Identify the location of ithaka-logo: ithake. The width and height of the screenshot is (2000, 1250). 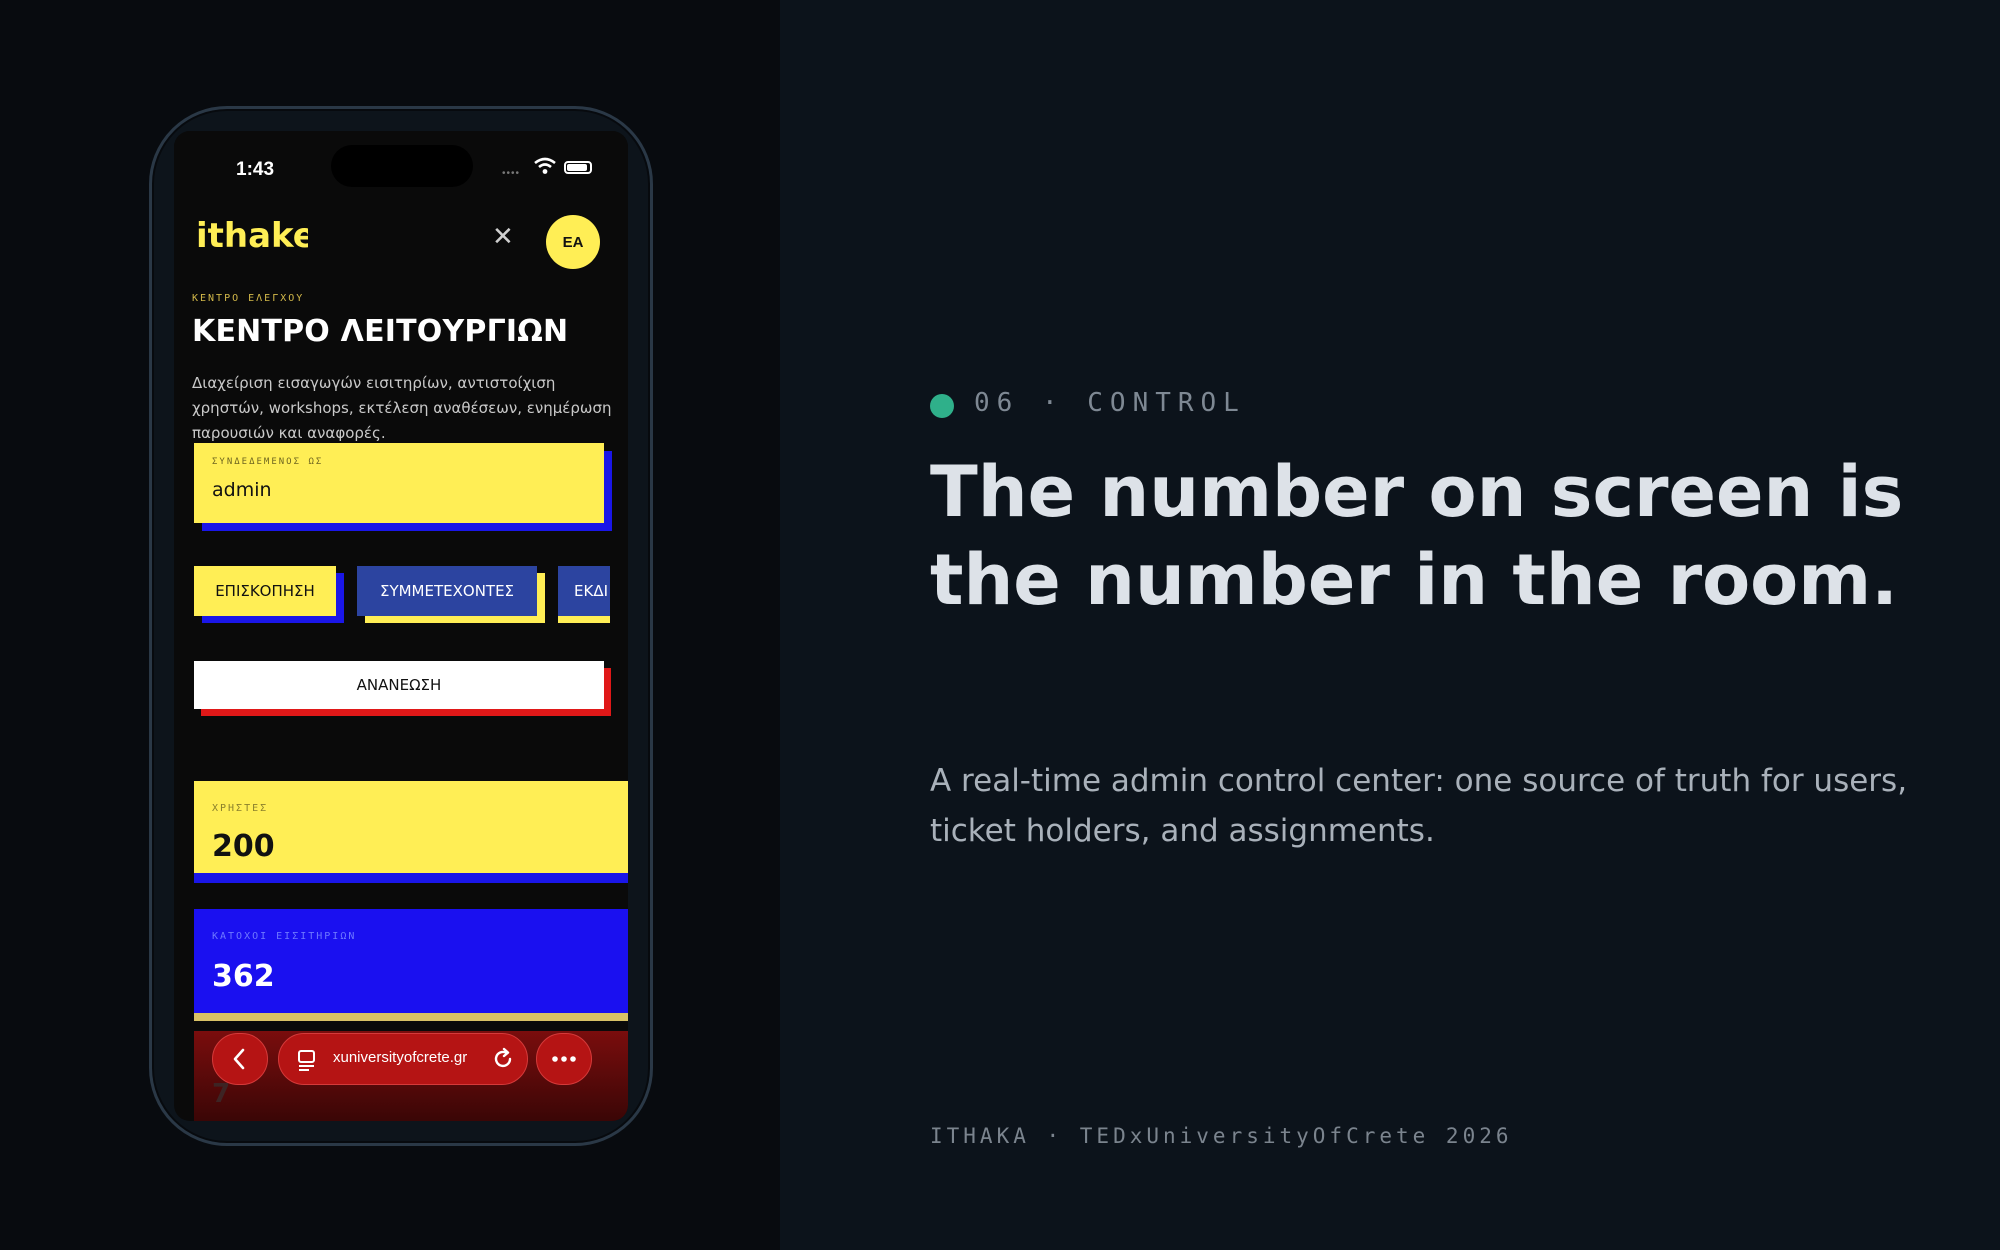
(252, 236).